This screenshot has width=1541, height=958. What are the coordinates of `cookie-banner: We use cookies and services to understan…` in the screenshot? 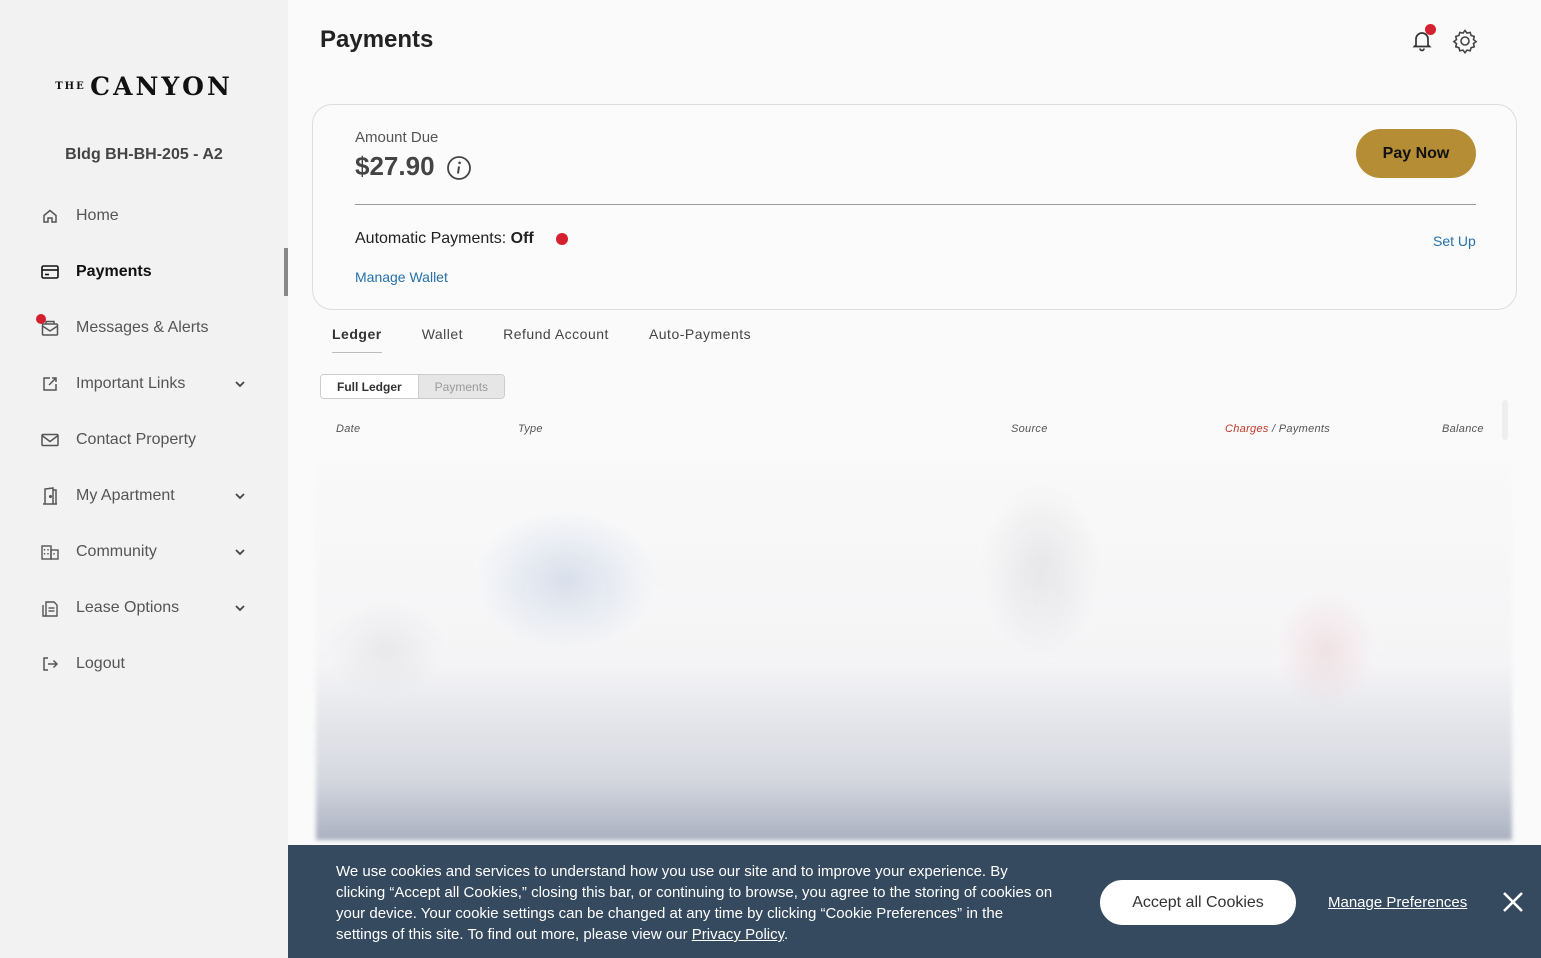 It's located at (914, 901).